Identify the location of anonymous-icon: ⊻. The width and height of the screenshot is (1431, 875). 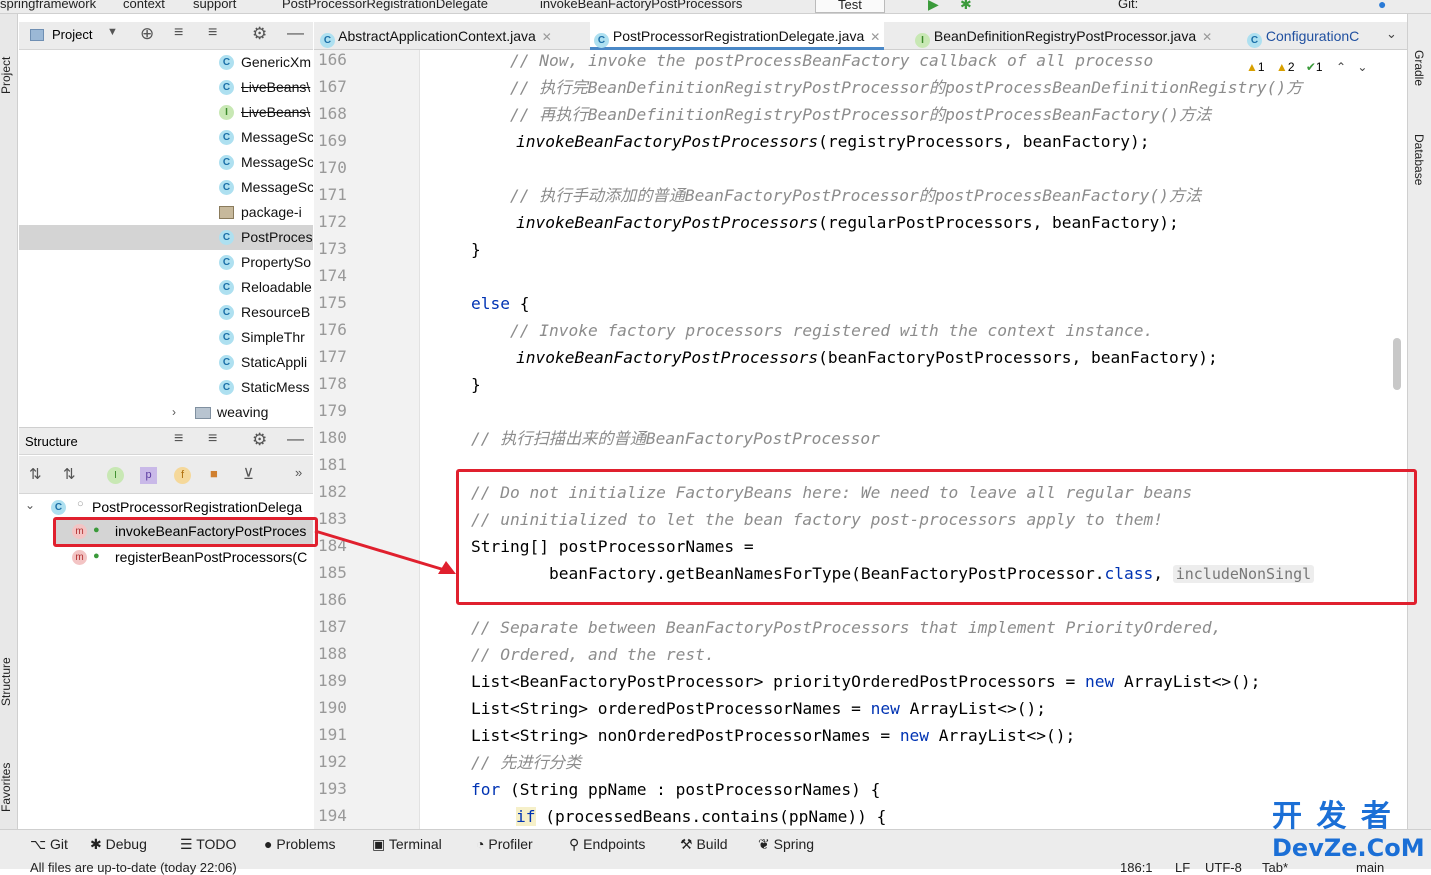
(248, 474).